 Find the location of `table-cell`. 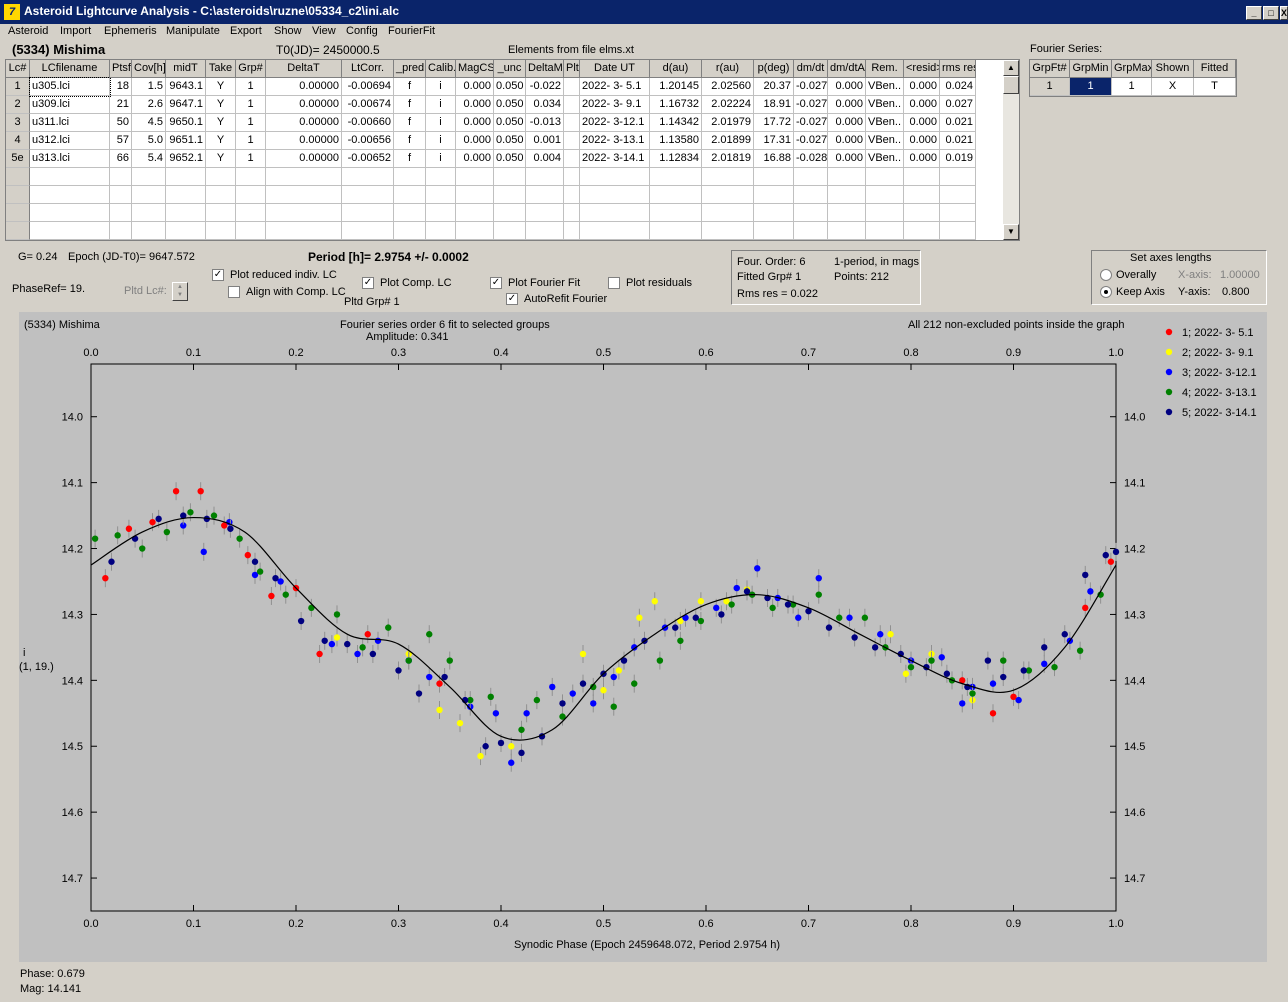

table-cell is located at coordinates (572, 141).